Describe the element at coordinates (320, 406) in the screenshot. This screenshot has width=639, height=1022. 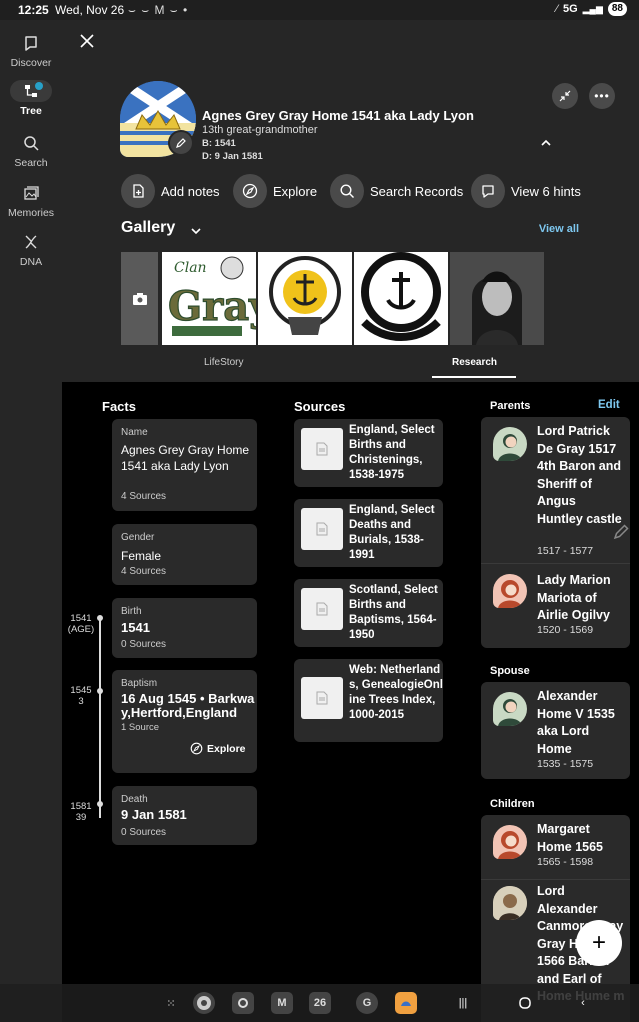
I see `sources-title: Sources` at that location.